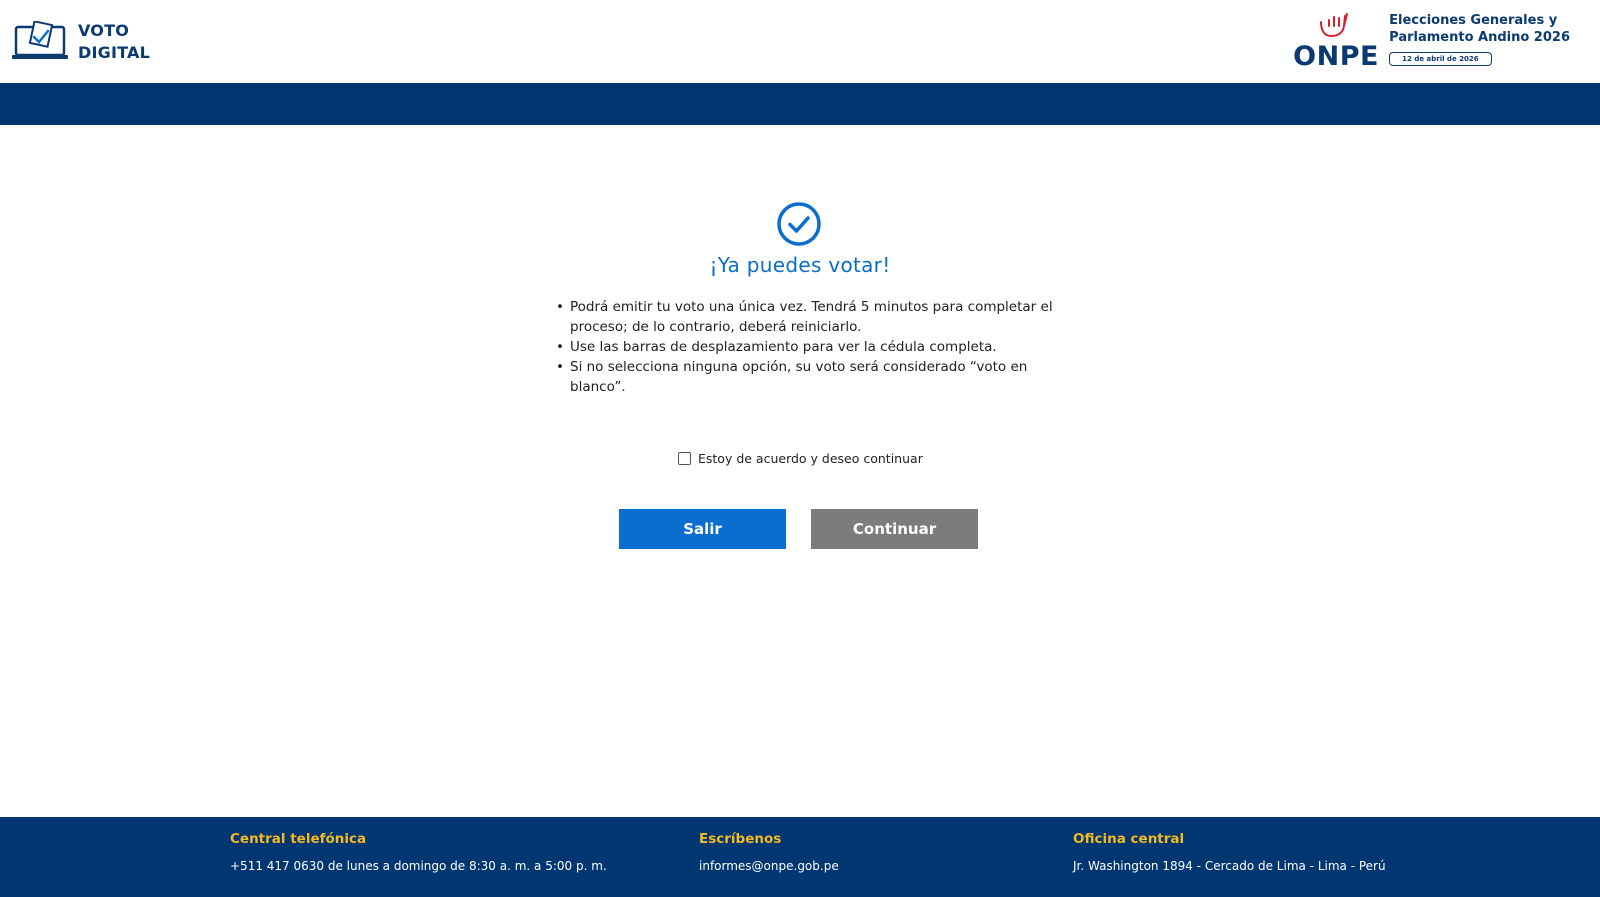 The image size is (1600, 897). Describe the element at coordinates (1336, 56) in the screenshot. I see `onpe-wordmark: ONPE` at that location.